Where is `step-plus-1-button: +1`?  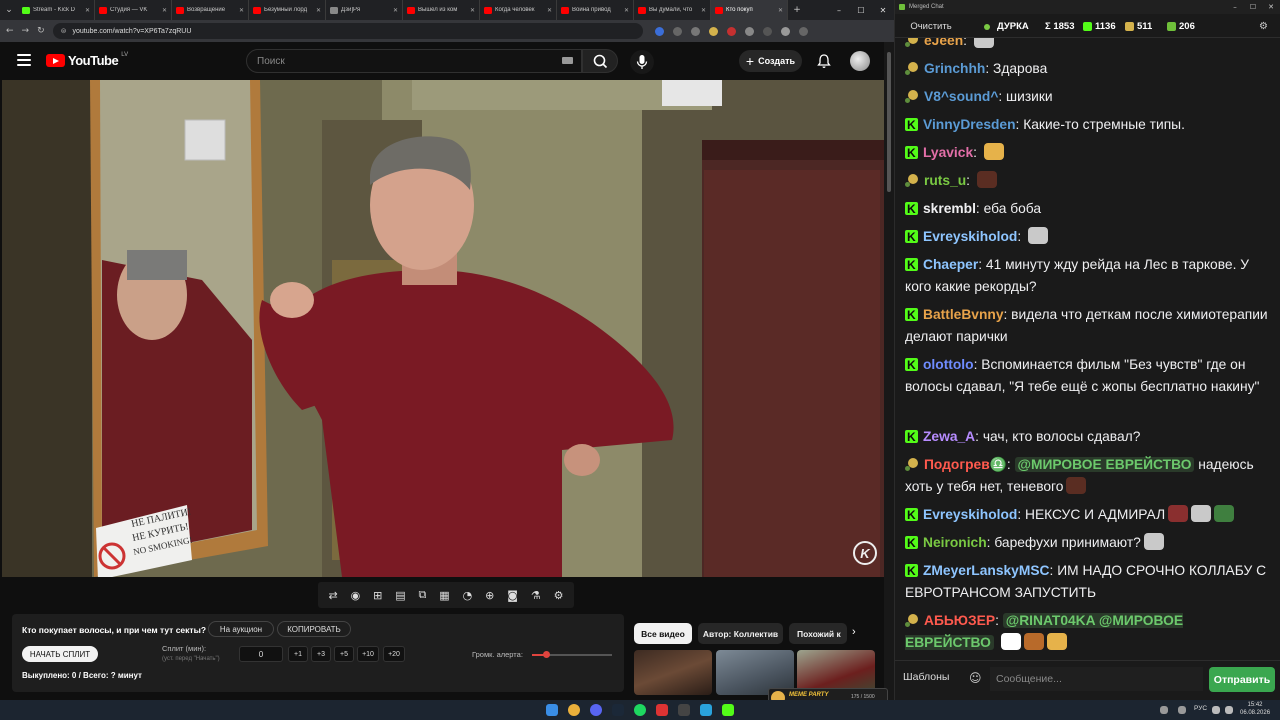
step-plus-1-button: +1 is located at coordinates (298, 654).